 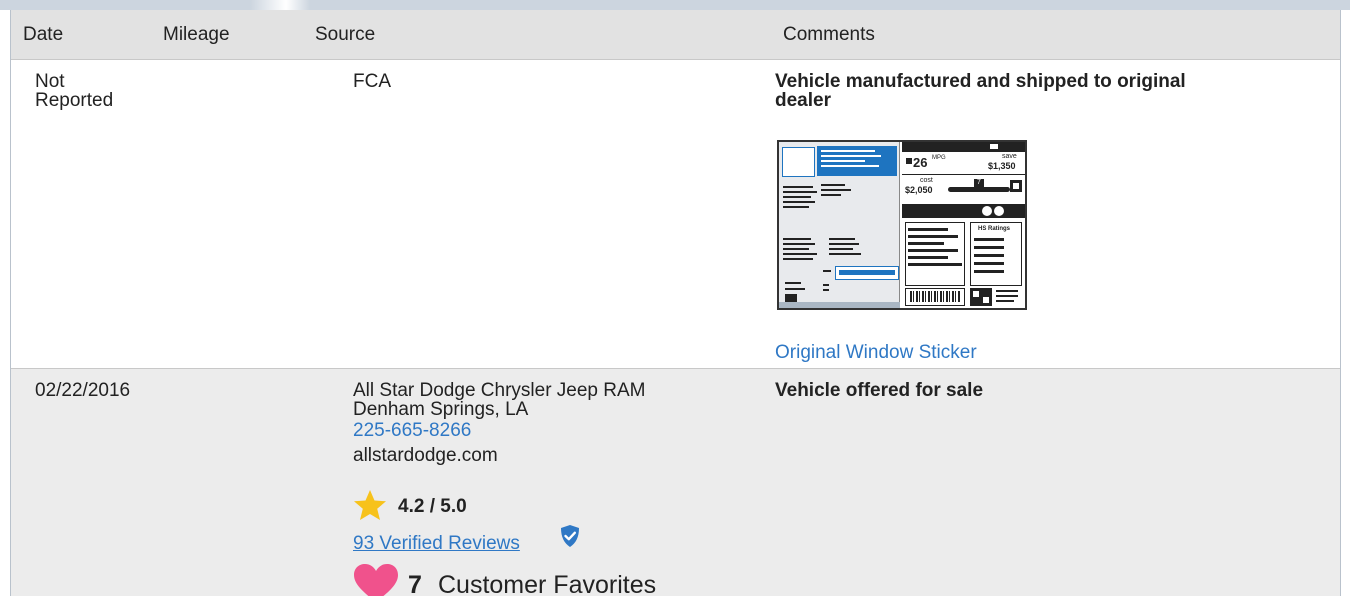 What do you see at coordinates (499, 390) in the screenshot?
I see `dealer-name: All Star Dodge Chrysler Jeep RAM` at bounding box center [499, 390].